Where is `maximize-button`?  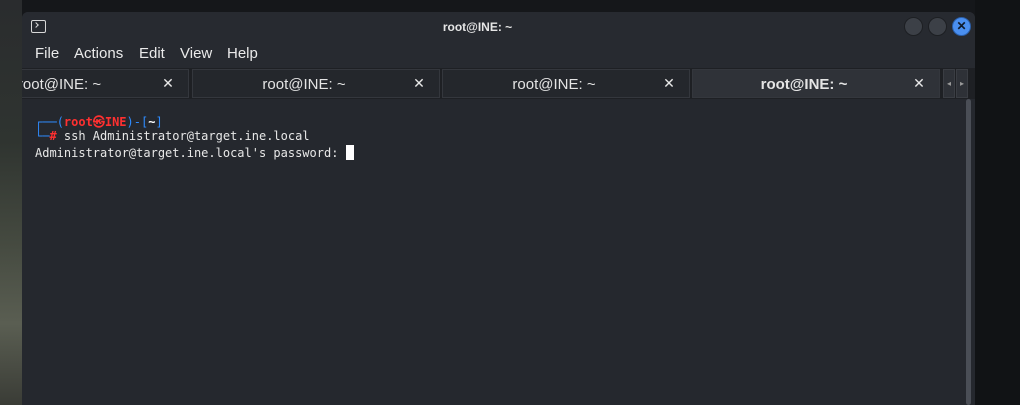
maximize-button is located at coordinates (937, 26).